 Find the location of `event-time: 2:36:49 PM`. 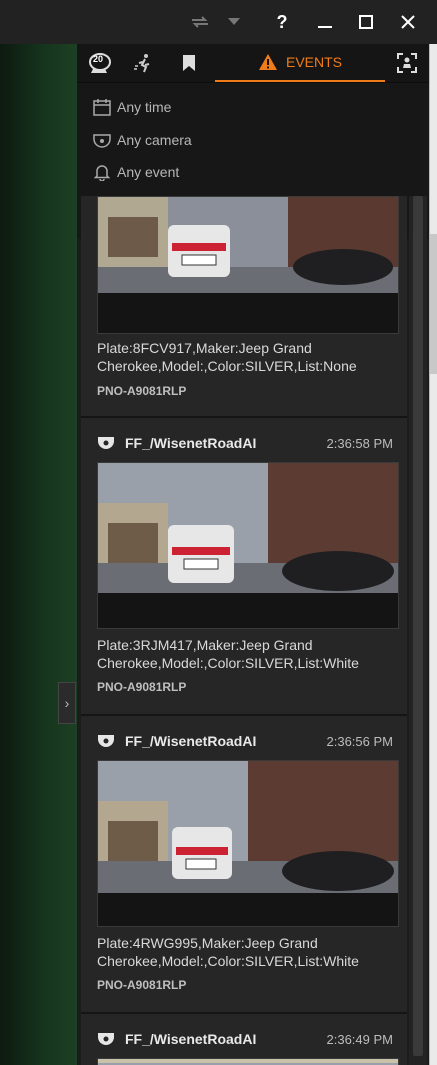

event-time: 2:36:49 PM is located at coordinates (360, 1039).